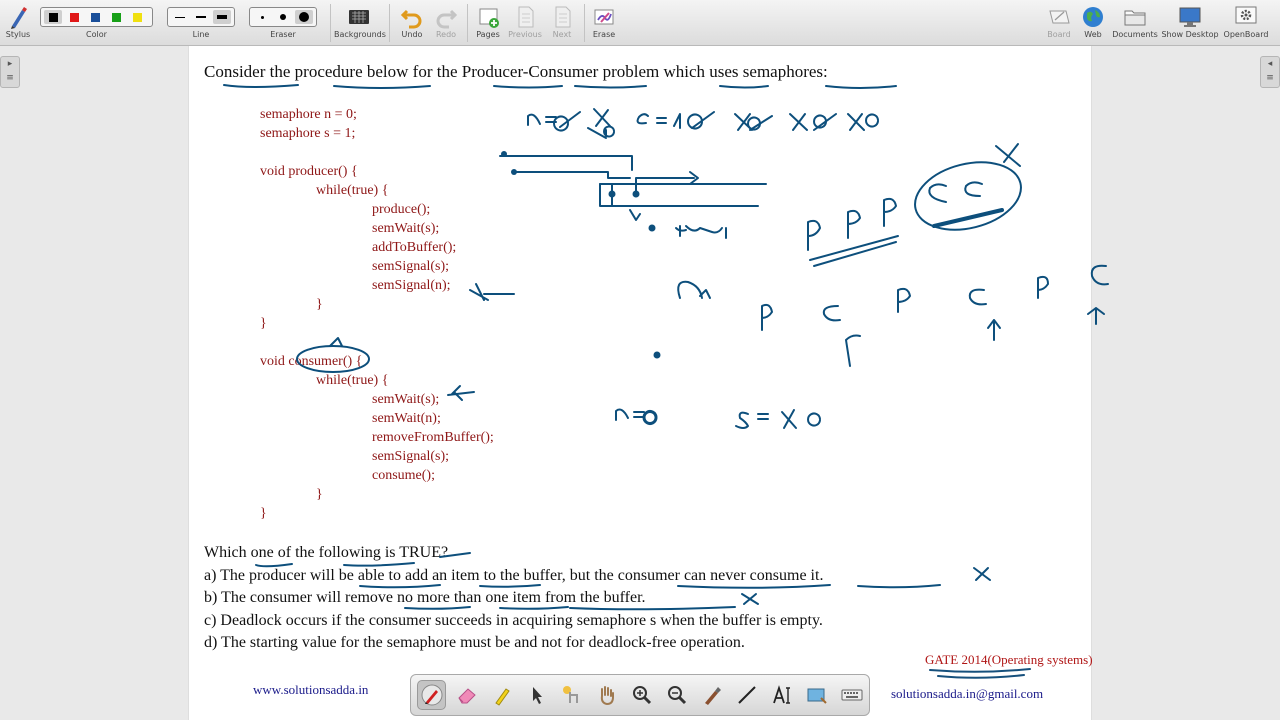 The height and width of the screenshot is (720, 1280). I want to click on erase-button: Erase, so click(604, 23).